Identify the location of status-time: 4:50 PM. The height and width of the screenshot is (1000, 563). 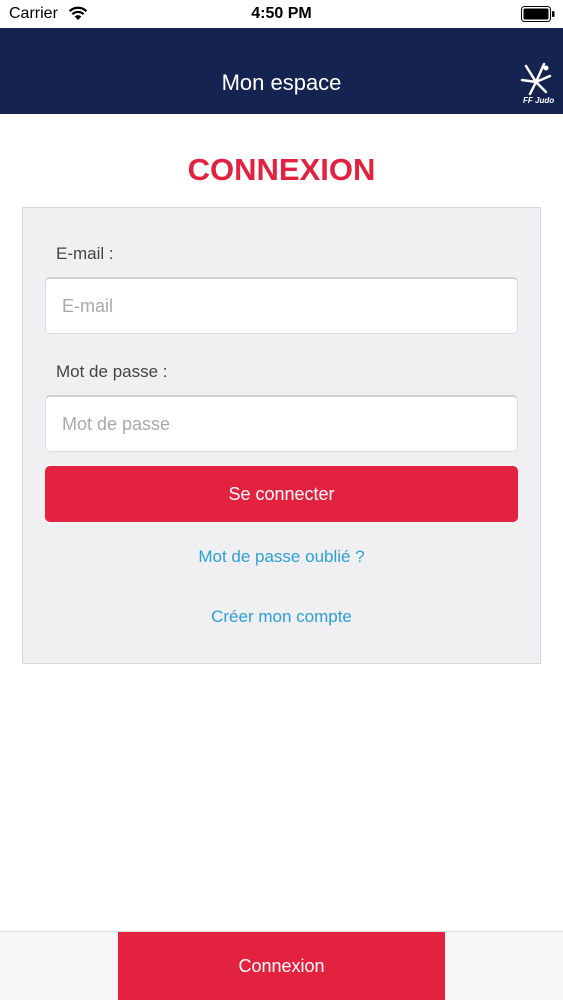
(281, 13).